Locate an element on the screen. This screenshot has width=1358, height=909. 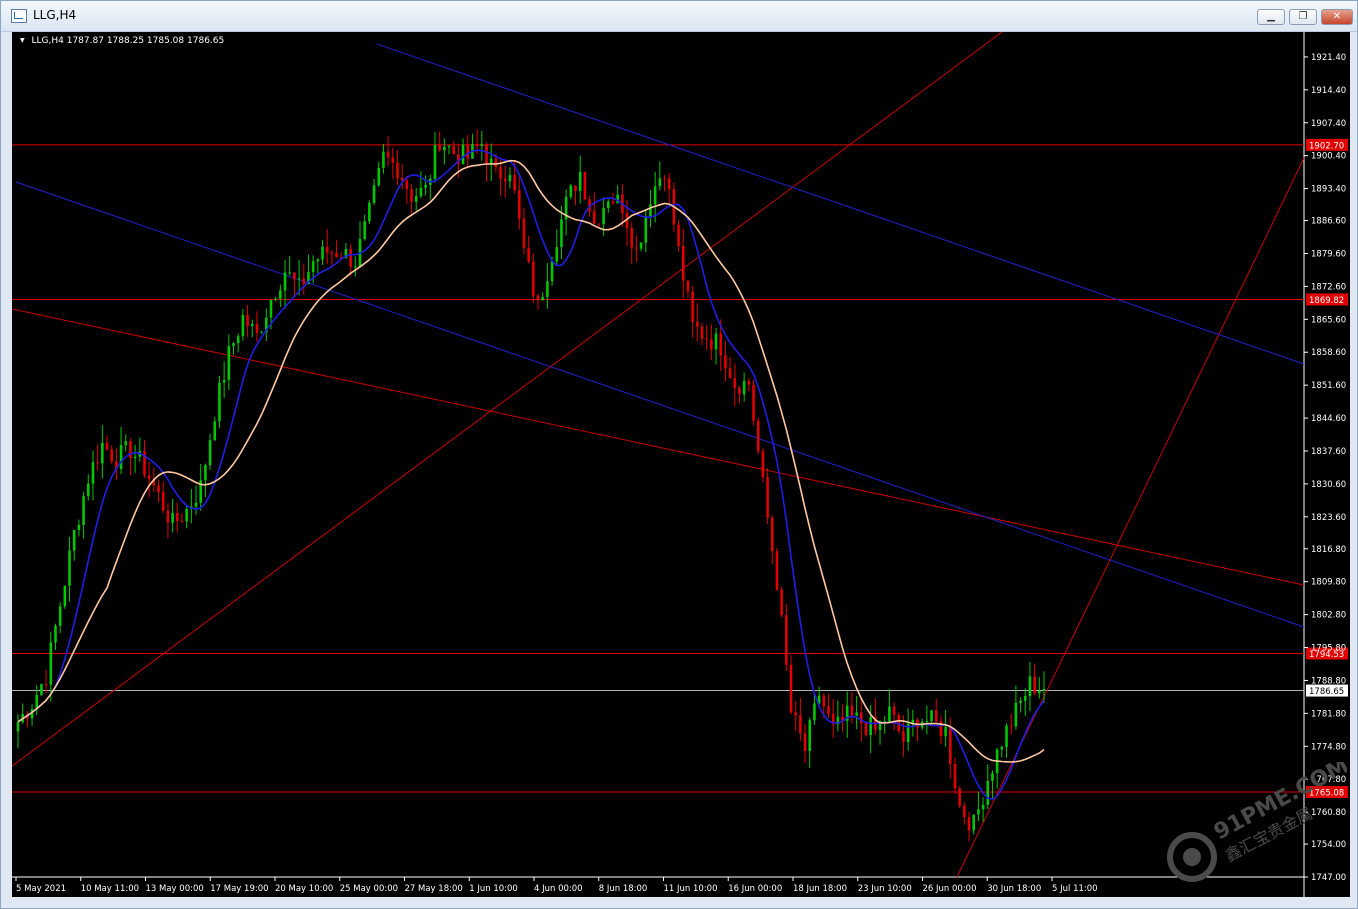
time-tick-label: 26 Jun 00:00 is located at coordinates (950, 889).